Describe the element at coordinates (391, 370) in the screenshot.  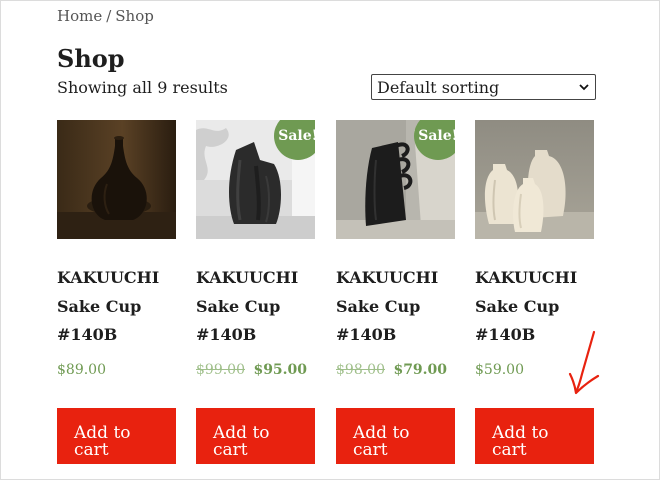
I see `product-price: $98.00 $79.00` at that location.